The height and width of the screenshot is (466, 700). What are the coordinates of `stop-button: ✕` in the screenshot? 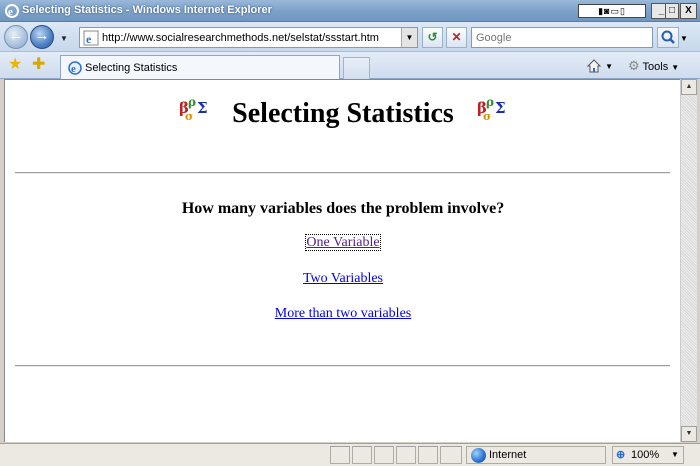 It's located at (456, 37).